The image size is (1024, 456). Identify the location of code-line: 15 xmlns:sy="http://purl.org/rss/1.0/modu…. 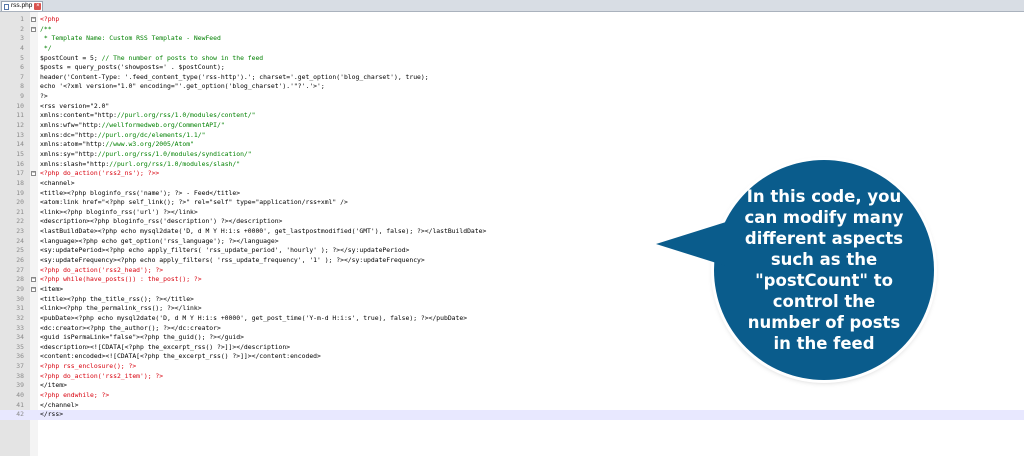
(512, 155).